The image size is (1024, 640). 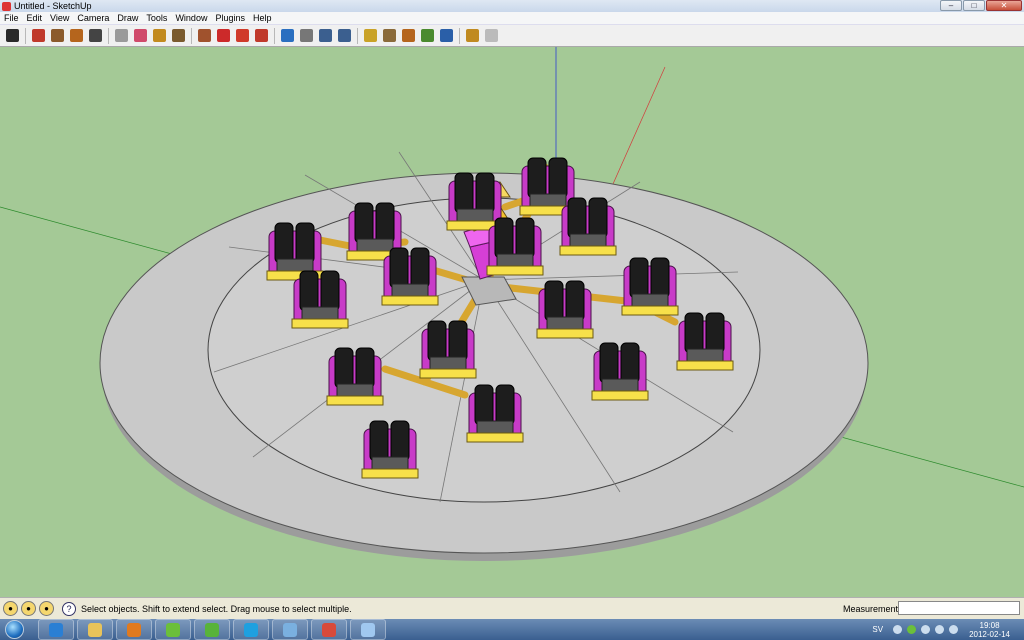 I want to click on taskbar-utorrent-button, so click(x=212, y=629).